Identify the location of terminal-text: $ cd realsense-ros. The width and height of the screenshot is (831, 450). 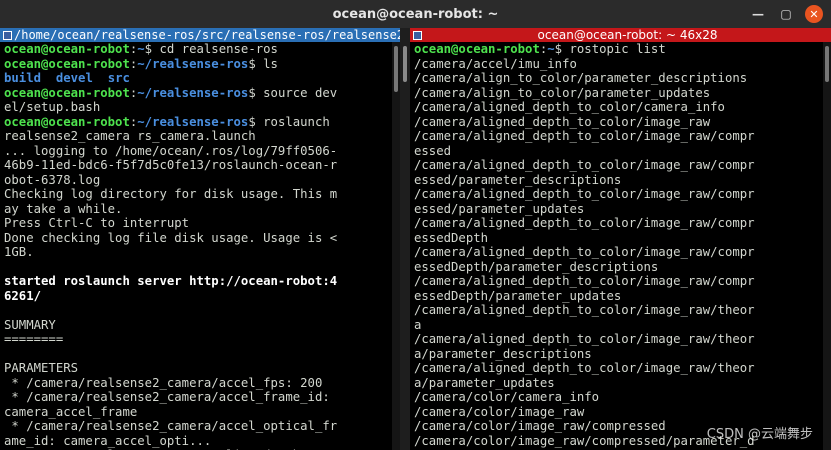
(211, 49).